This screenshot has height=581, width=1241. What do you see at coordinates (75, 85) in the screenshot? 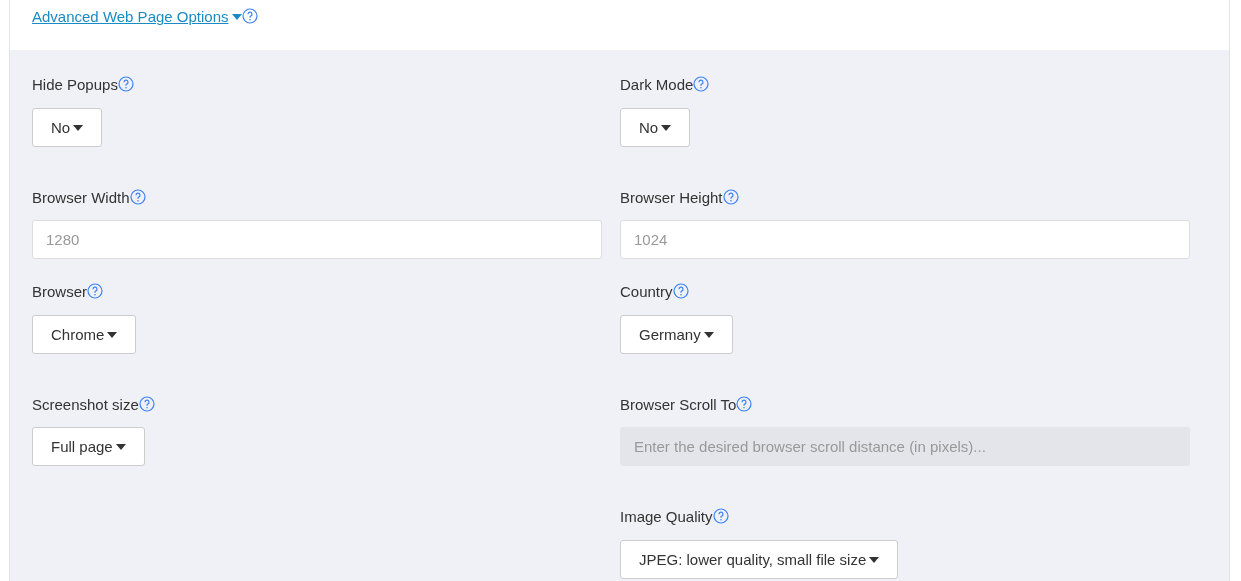
I see `field-label: Hide Popups` at bounding box center [75, 85].